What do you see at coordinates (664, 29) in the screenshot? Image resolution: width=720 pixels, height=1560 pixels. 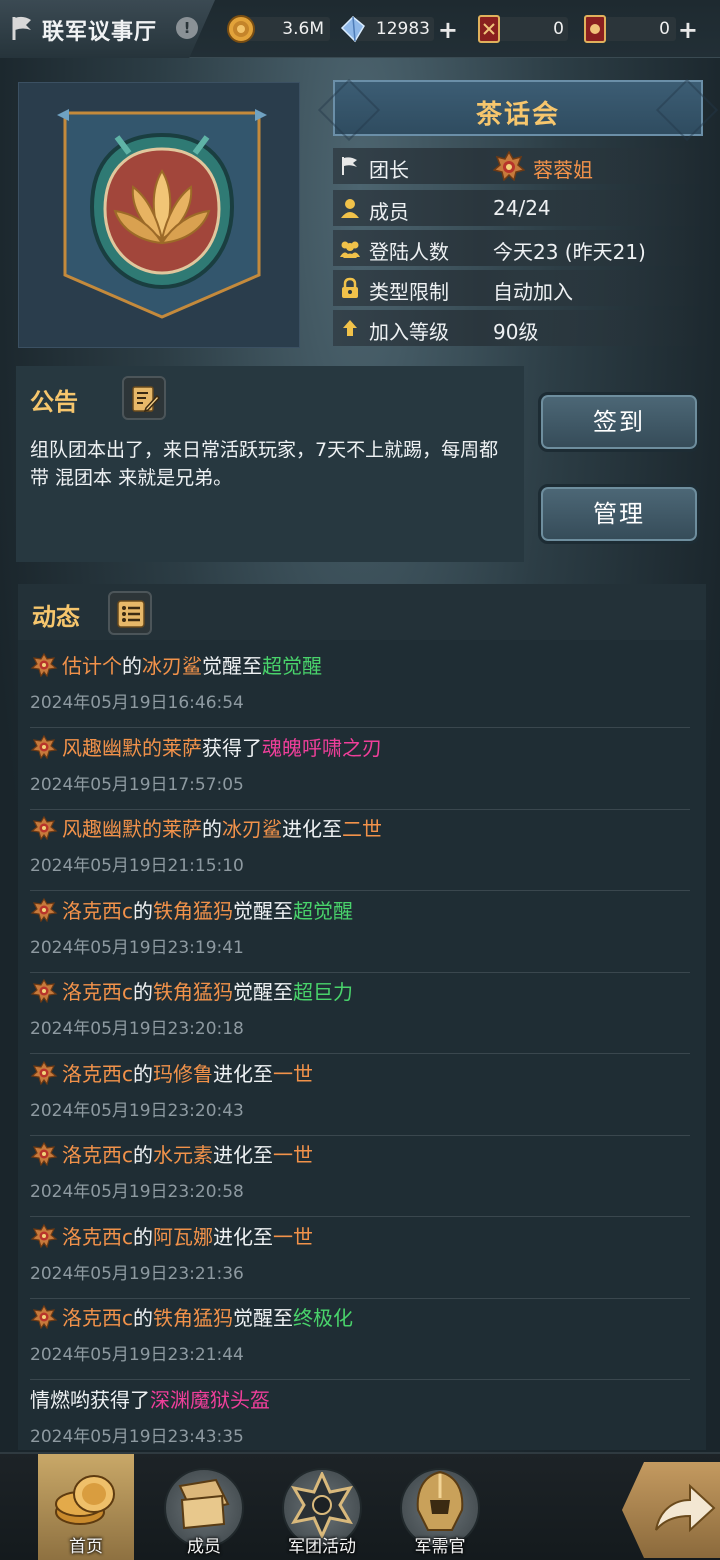 I see `card-b-value: 0` at bounding box center [664, 29].